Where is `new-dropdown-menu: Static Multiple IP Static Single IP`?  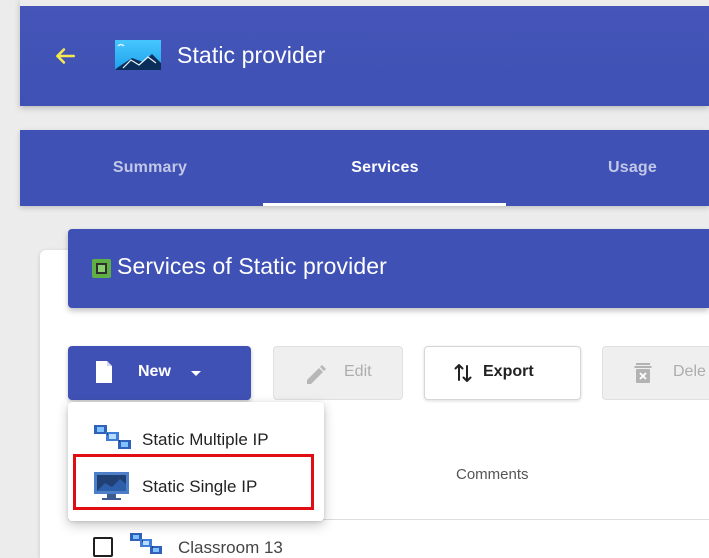
new-dropdown-menu: Static Multiple IP Static Single IP is located at coordinates (196, 461).